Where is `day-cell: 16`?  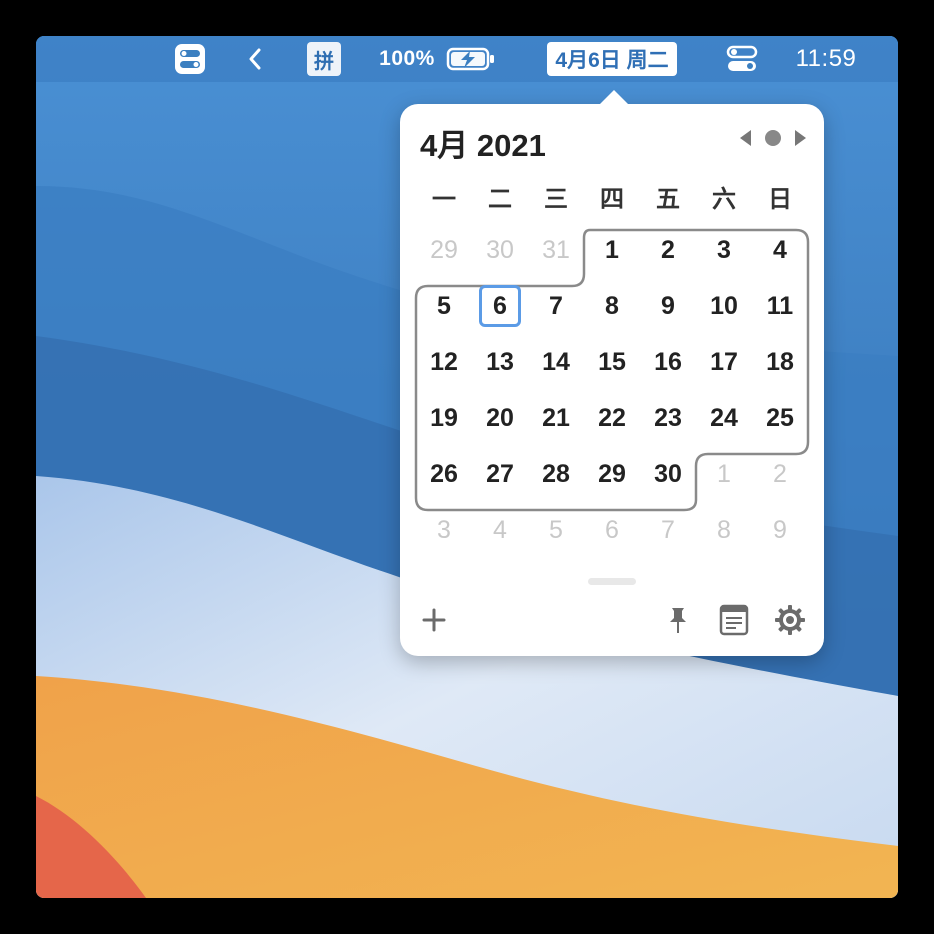
day-cell: 16 is located at coordinates (668, 362).